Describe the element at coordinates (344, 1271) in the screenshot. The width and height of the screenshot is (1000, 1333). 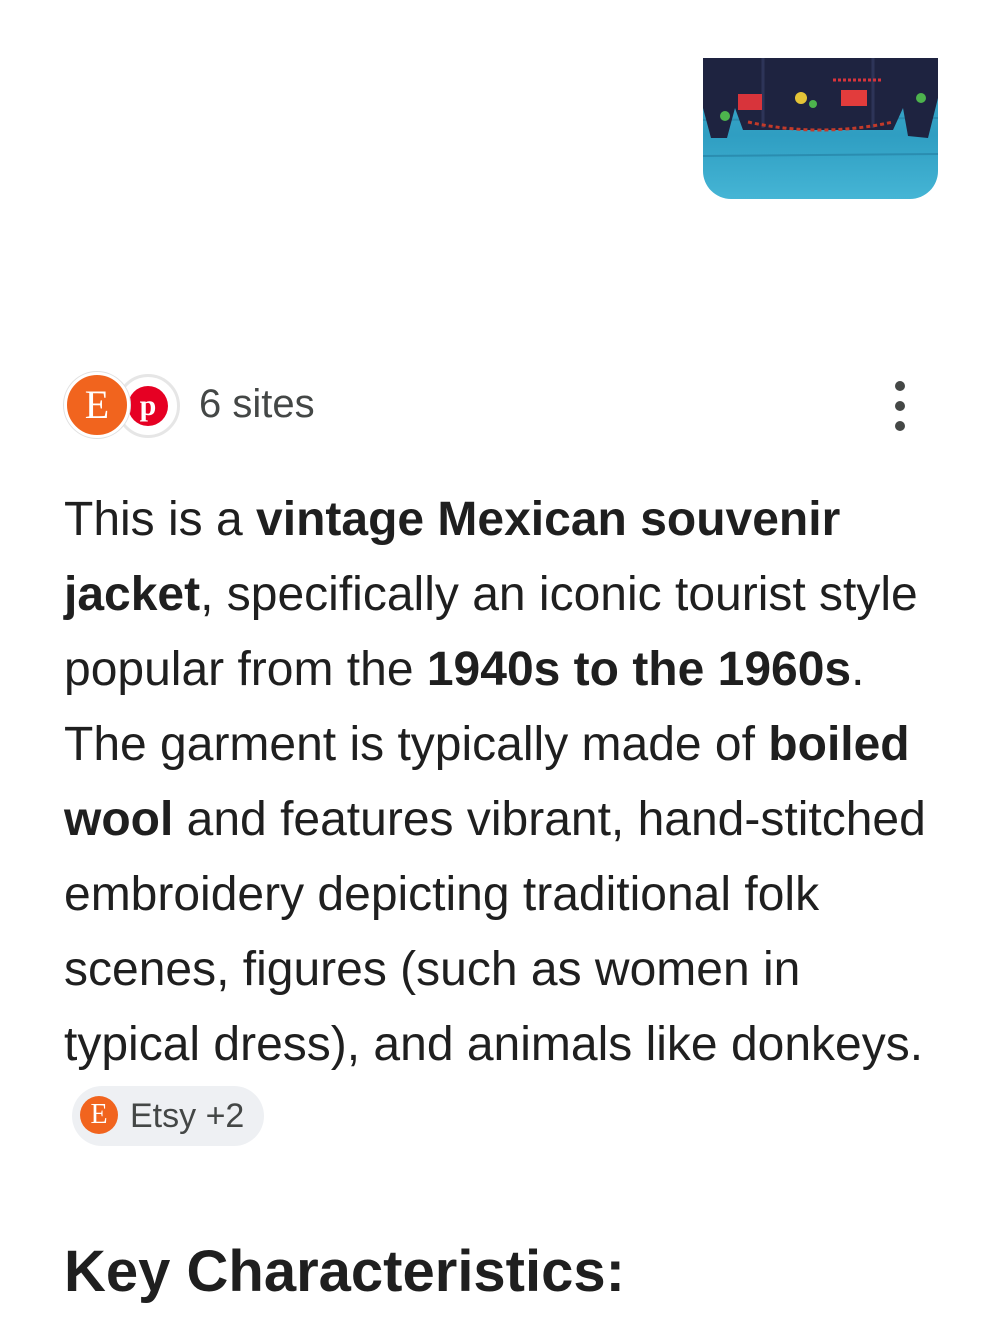
I see `section-heading: Key Characteristics:` at that location.